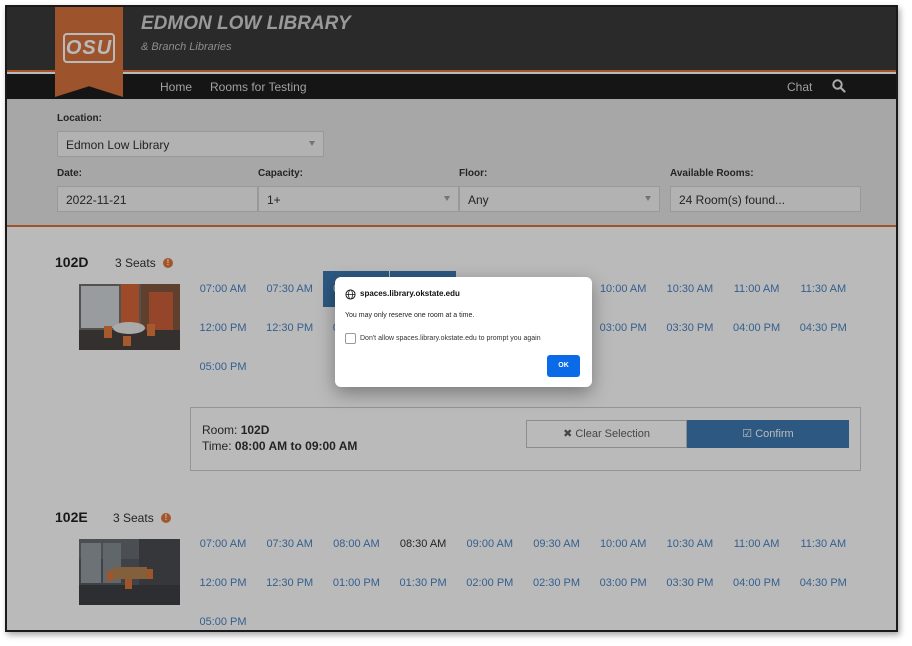 This screenshot has width=912, height=646. Describe the element at coordinates (563, 366) in the screenshot. I see `ok-button: OK` at that location.